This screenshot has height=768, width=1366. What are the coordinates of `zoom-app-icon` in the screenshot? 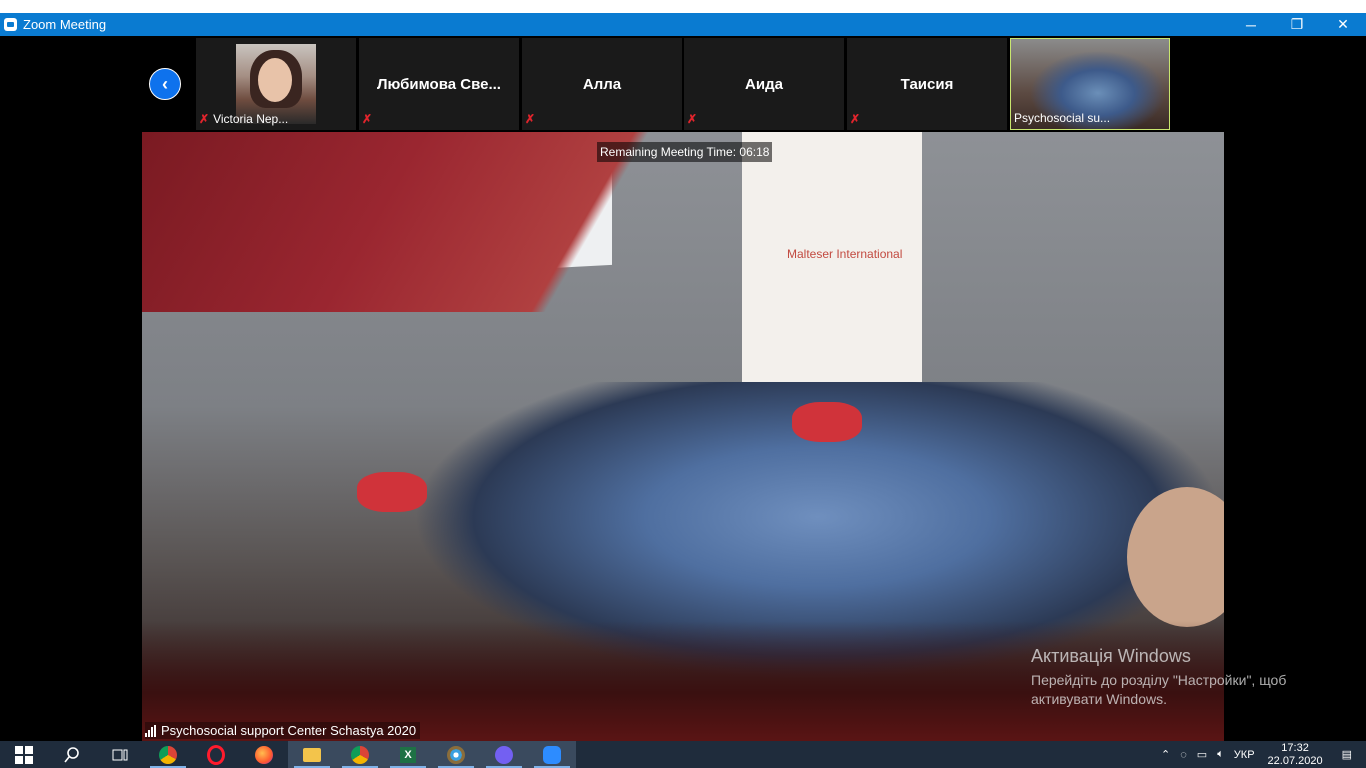 It's located at (10, 24).